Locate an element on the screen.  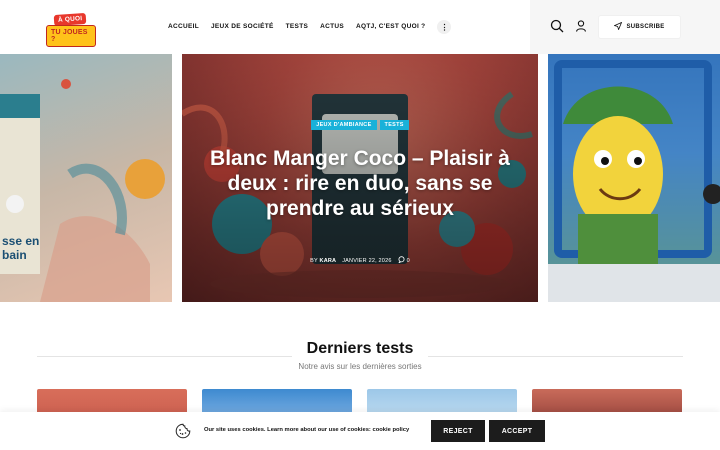
nav-item-actus: ACTUS is located at coordinates (332, 27).